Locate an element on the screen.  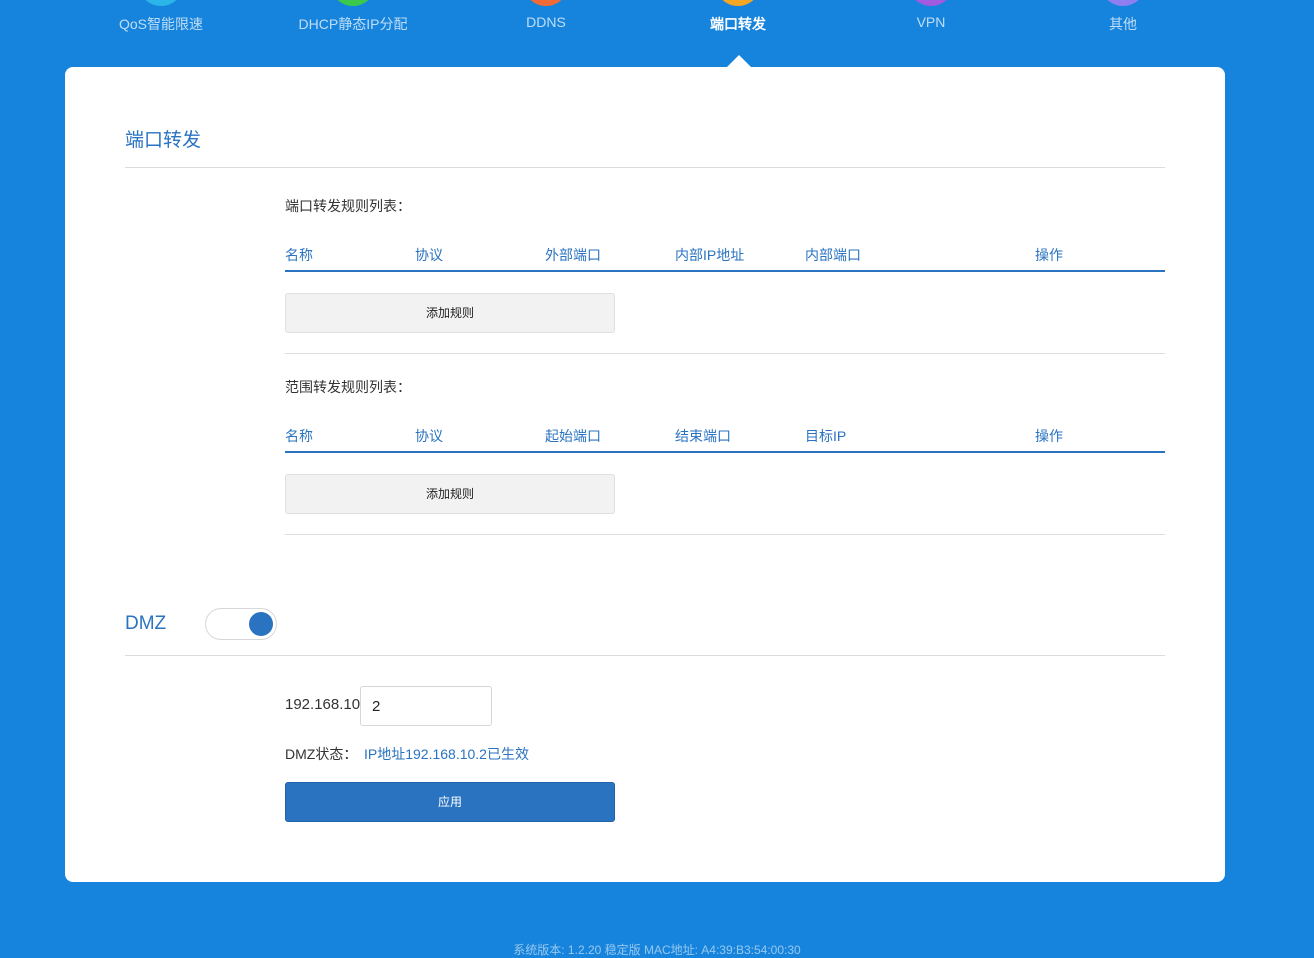
toggle-knob is located at coordinates (261, 624).